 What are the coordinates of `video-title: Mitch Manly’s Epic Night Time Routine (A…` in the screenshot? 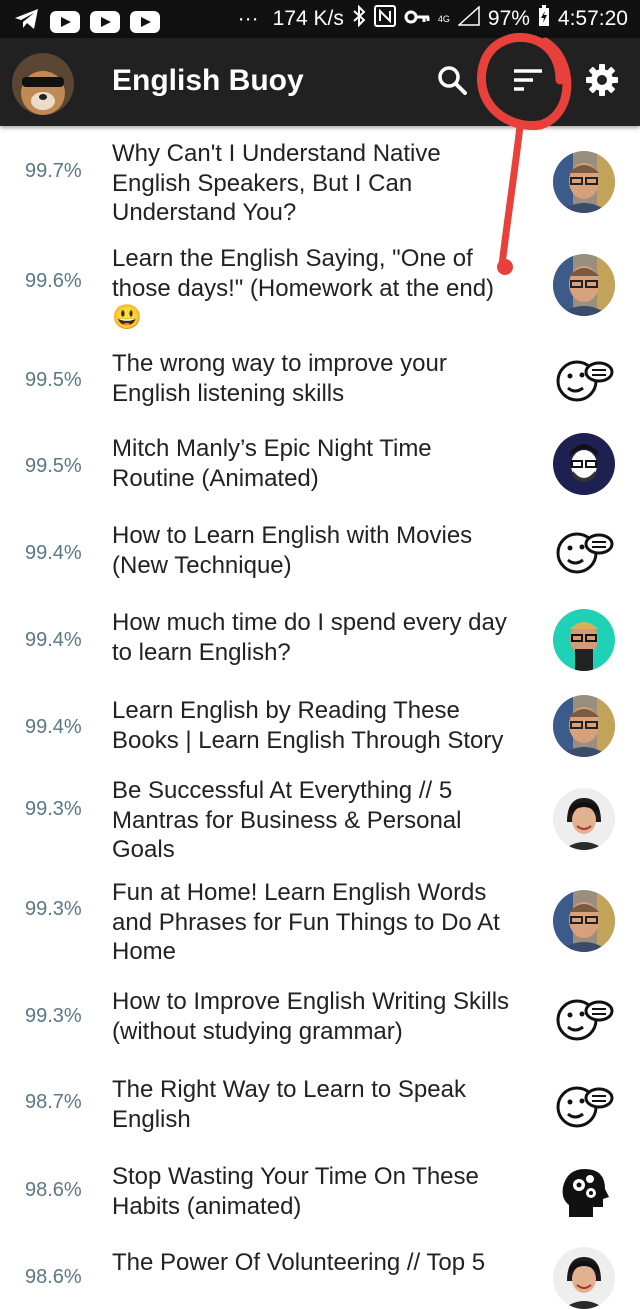 It's located at (324, 463).